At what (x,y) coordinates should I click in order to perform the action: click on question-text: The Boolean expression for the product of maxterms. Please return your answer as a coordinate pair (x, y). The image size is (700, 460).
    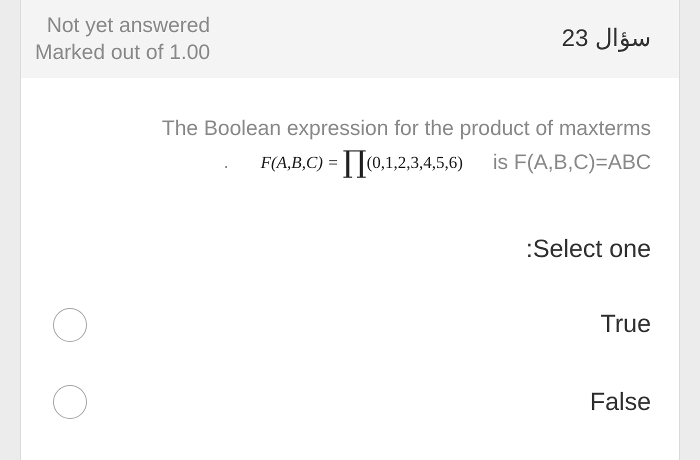
    Looking at the image, I should click on (406, 128).